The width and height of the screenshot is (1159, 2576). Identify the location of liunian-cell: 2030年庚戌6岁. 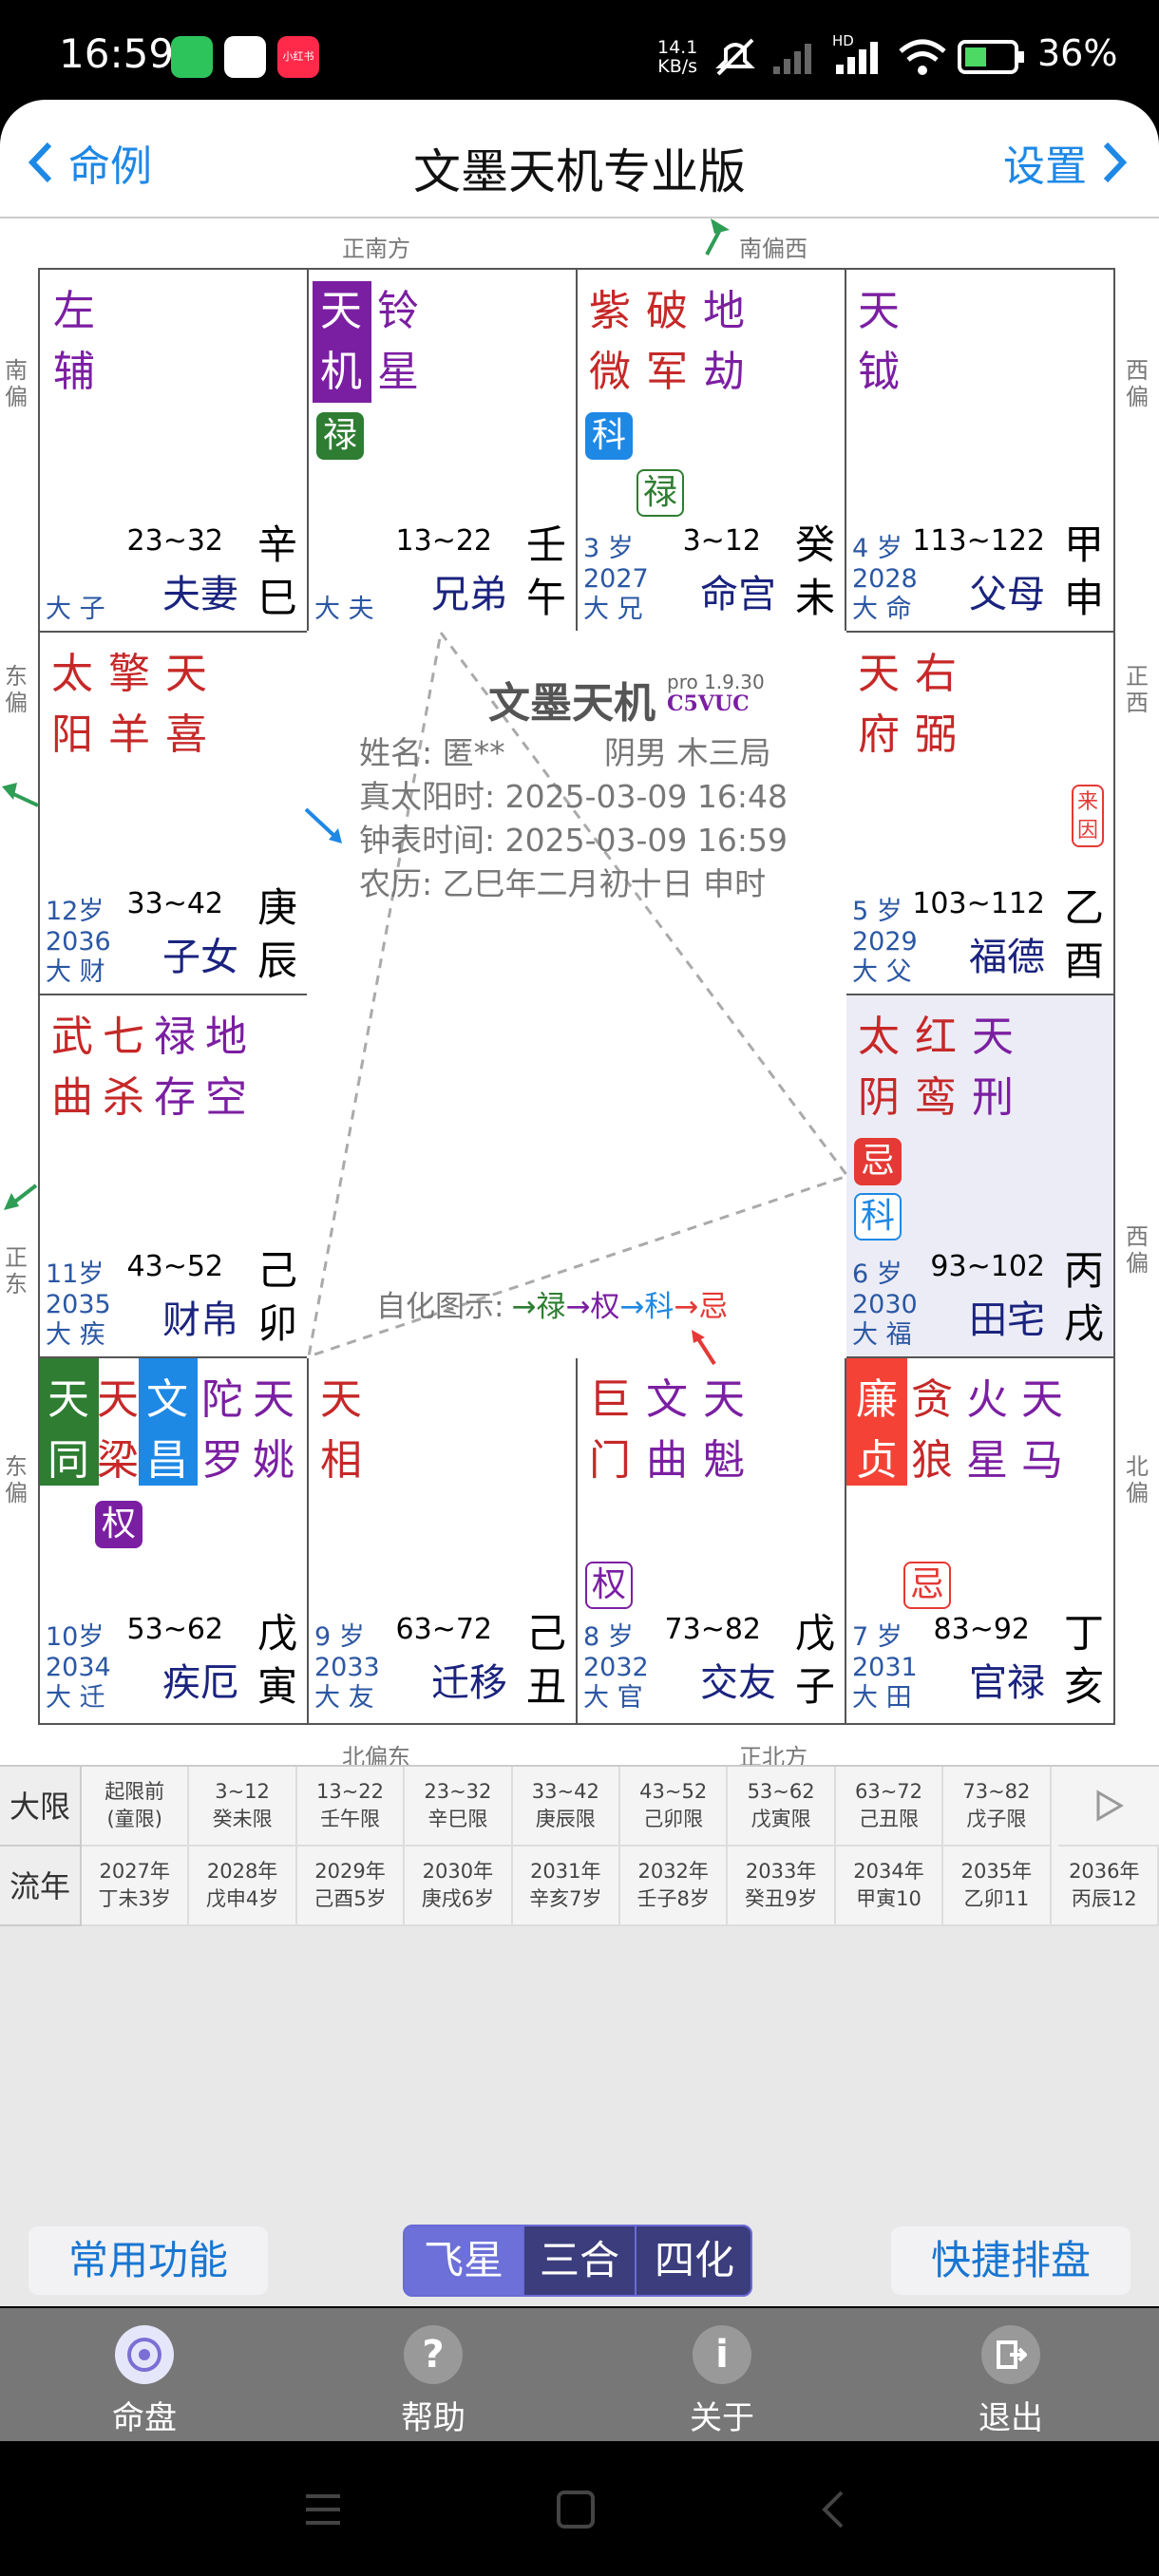
(459, 1886).